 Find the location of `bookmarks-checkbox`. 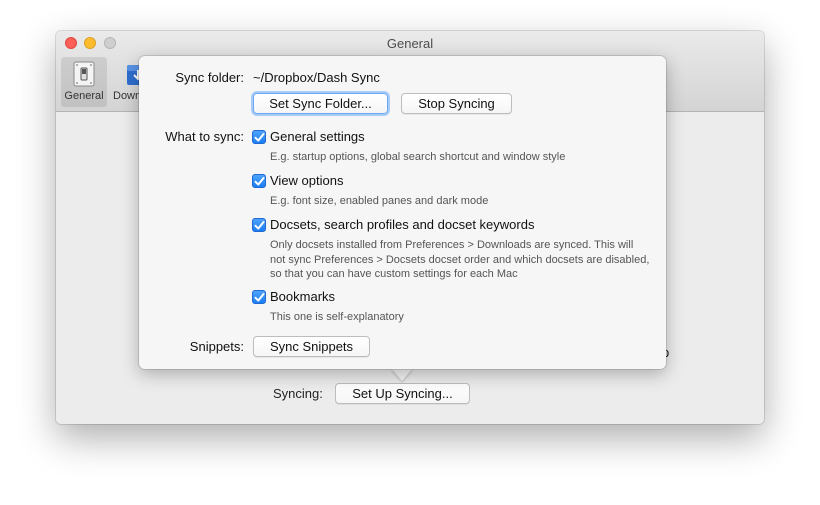

bookmarks-checkbox is located at coordinates (259, 297).